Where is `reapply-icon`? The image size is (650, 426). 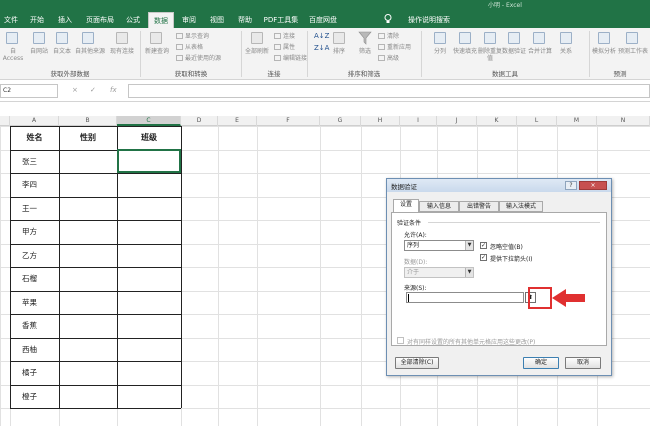
reapply-icon is located at coordinates (381, 47).